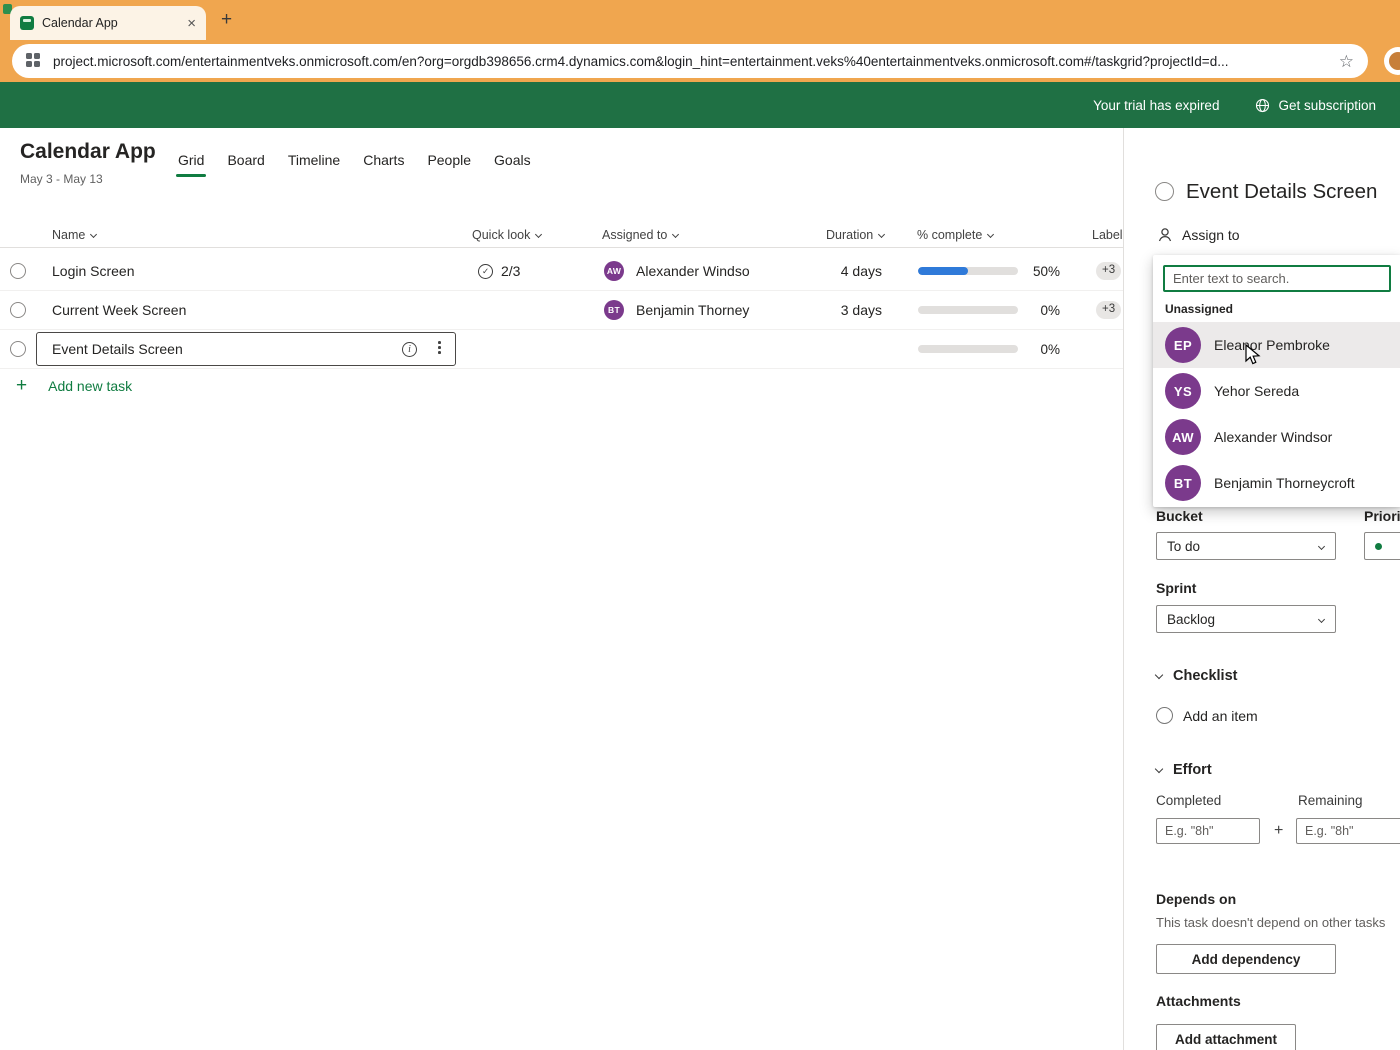 The height and width of the screenshot is (1050, 1400). Describe the element at coordinates (1196, 899) in the screenshot. I see `depends-on-label: Depends on` at that location.